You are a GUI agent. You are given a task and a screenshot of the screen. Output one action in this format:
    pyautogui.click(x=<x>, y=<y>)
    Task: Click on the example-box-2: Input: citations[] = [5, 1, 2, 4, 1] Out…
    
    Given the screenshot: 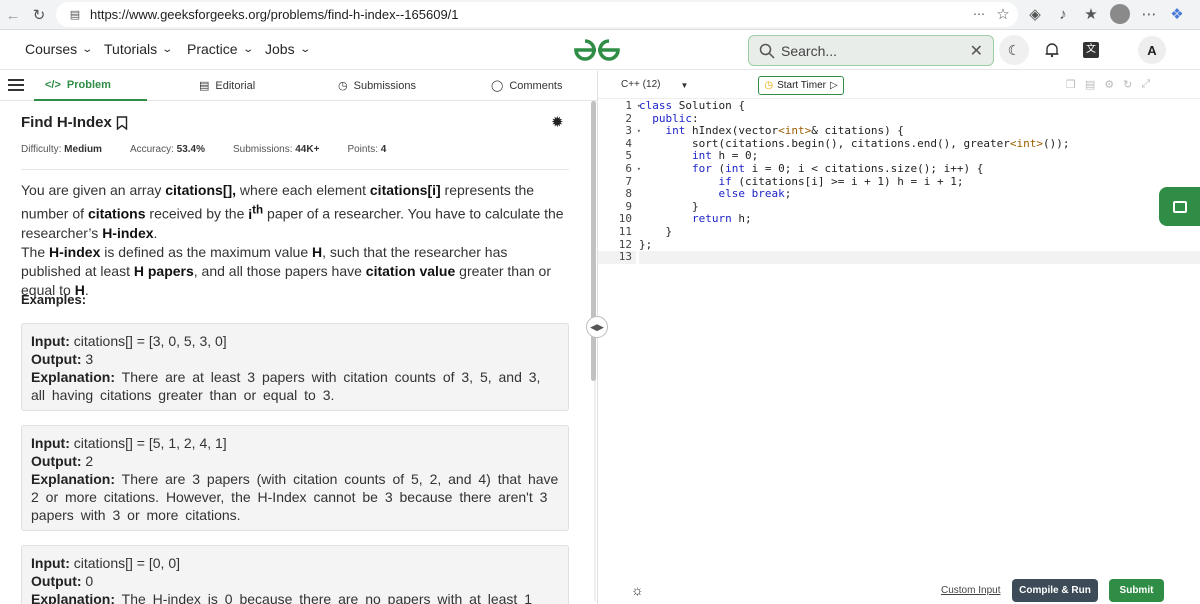 What is the action you would take?
    pyautogui.click(x=295, y=478)
    